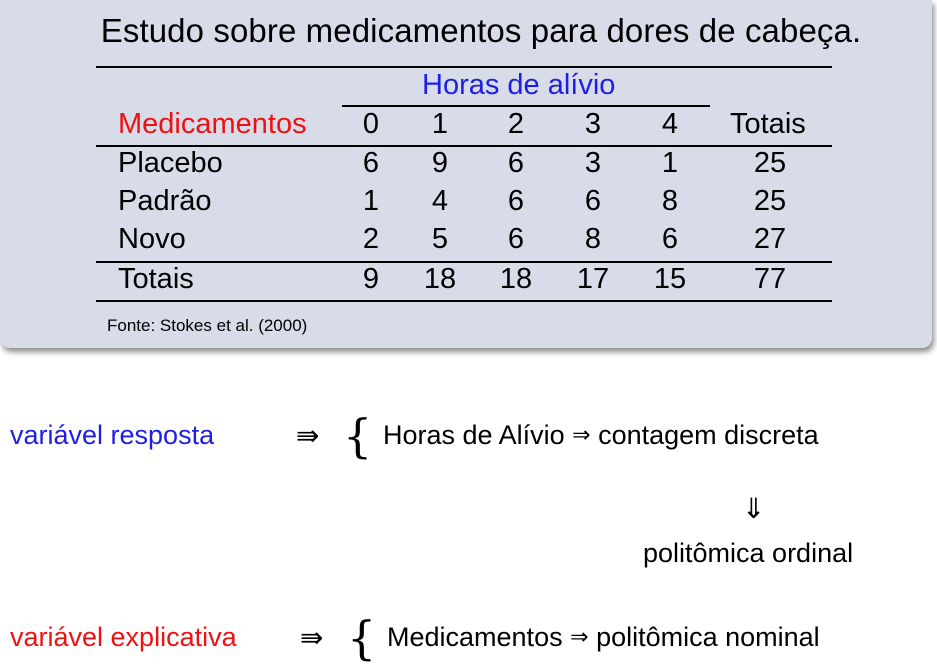  Describe the element at coordinates (748, 553) in the screenshot. I see `response-result: politômica ordinal` at that location.